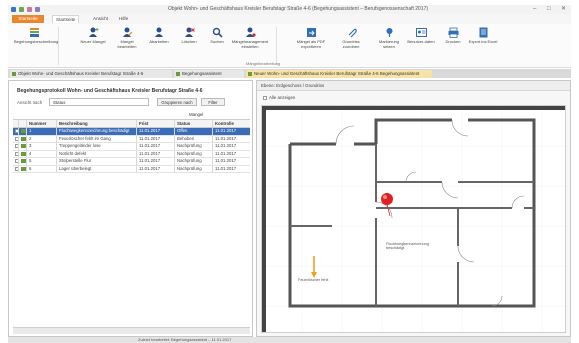 The width and height of the screenshot is (579, 343). Describe the element at coordinates (389, 43) in the screenshot. I see `set-marker-button: Markierung setzen` at that location.